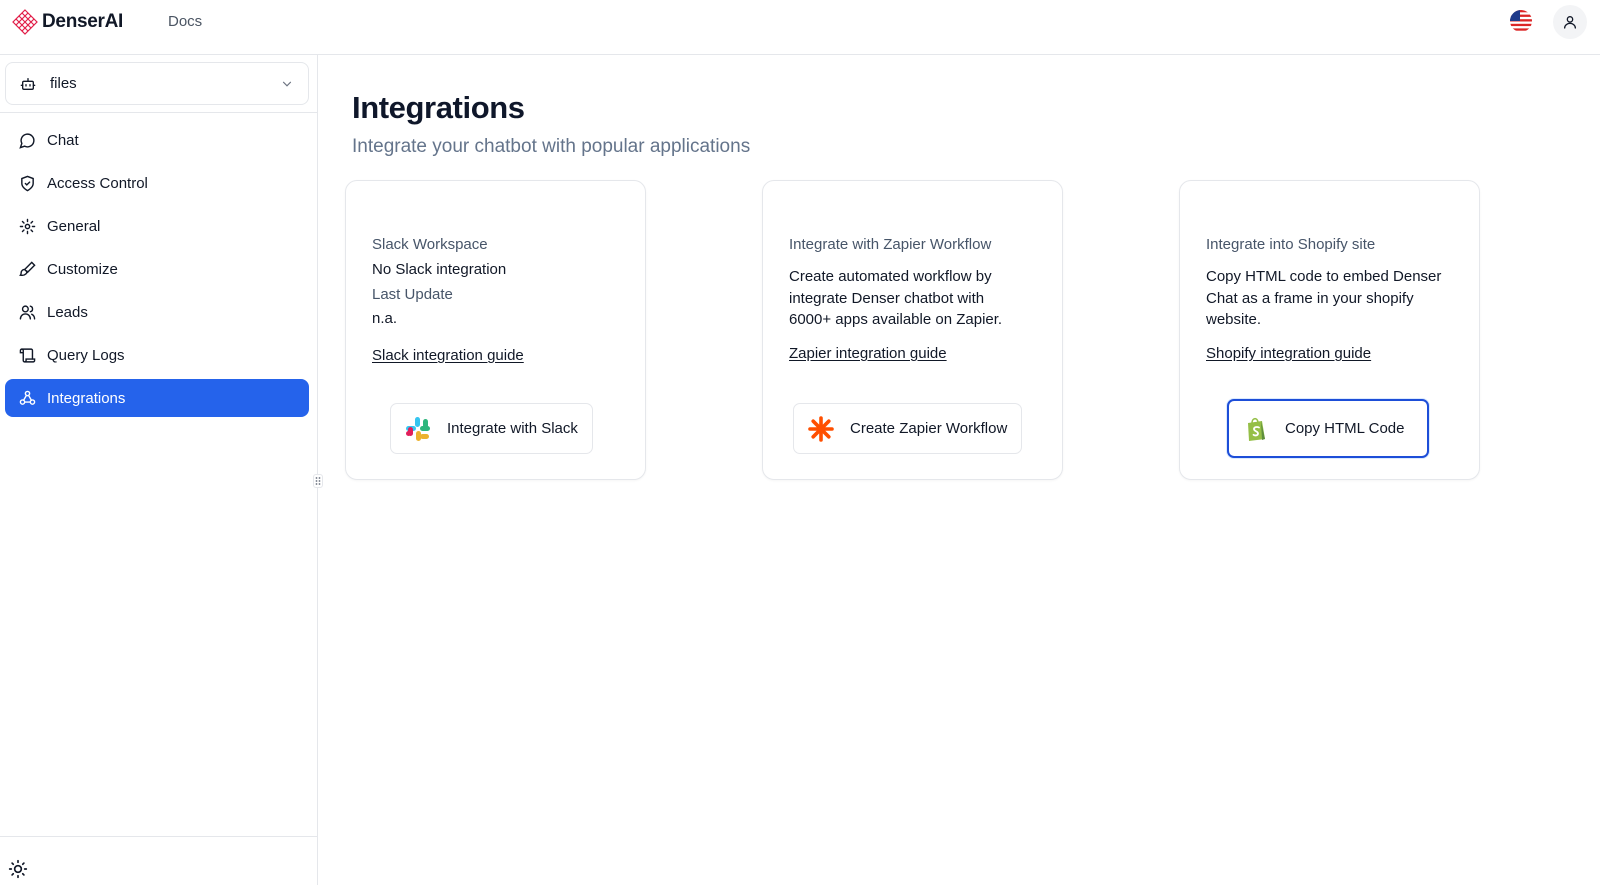 This screenshot has height=885, width=1600. What do you see at coordinates (185, 21) in the screenshot?
I see `docs-link: Docs` at bounding box center [185, 21].